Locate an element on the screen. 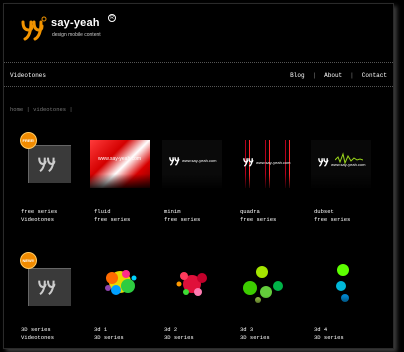  item-caption: quadra free series is located at coordinates (258, 216).